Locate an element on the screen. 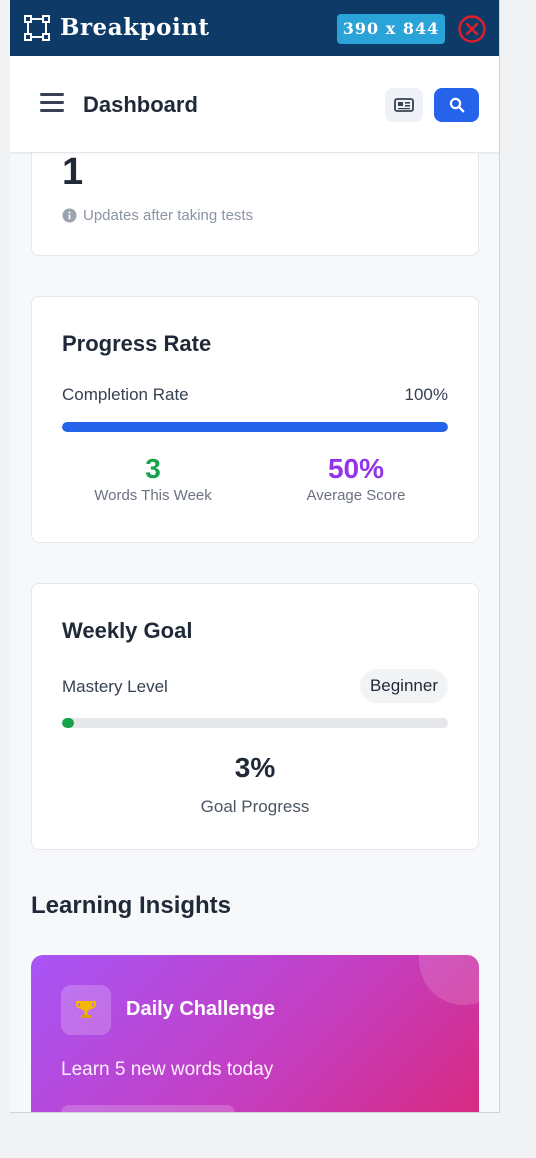 This screenshot has height=1158, width=536. words-this-week-stat: 3 Words This Week is located at coordinates (153, 478).